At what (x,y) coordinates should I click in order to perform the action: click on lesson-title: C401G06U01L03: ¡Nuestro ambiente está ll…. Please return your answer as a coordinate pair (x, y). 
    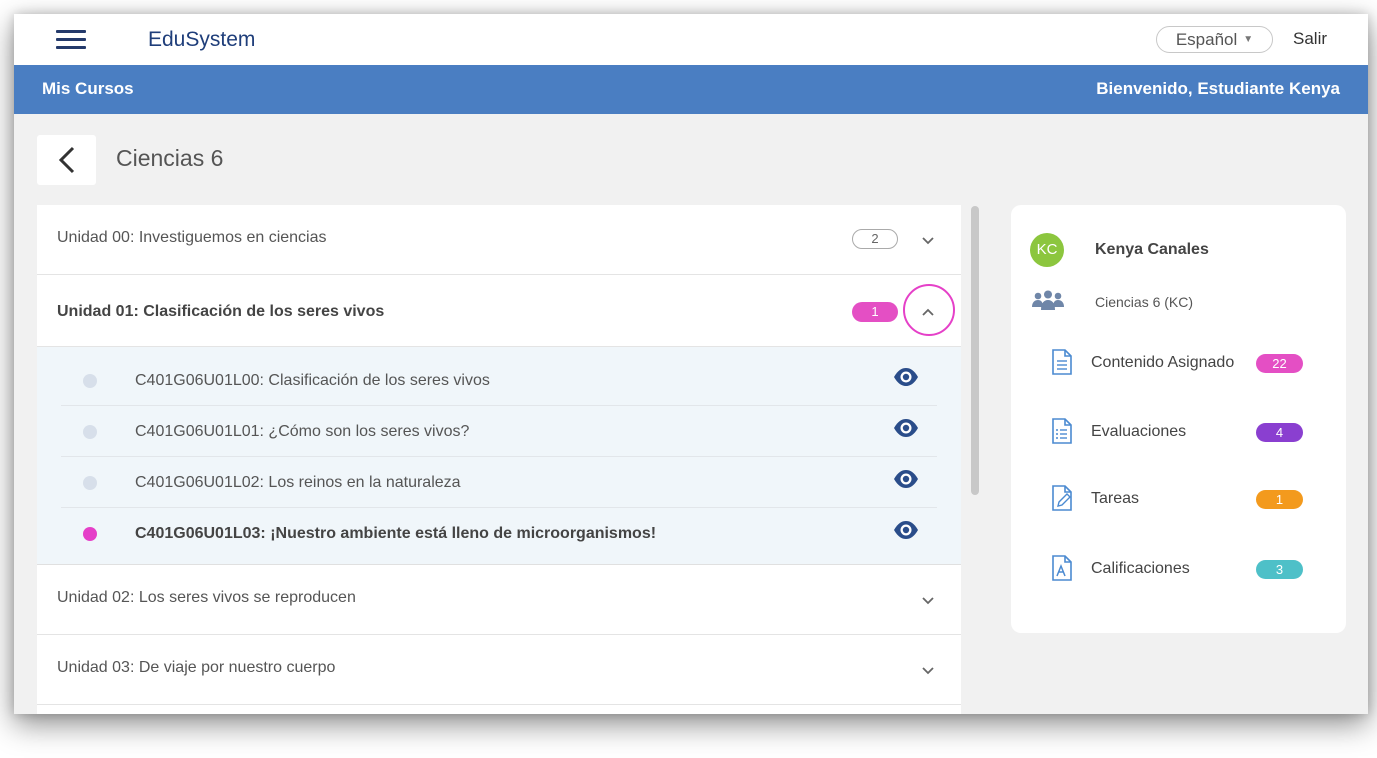
    Looking at the image, I should click on (396, 533).